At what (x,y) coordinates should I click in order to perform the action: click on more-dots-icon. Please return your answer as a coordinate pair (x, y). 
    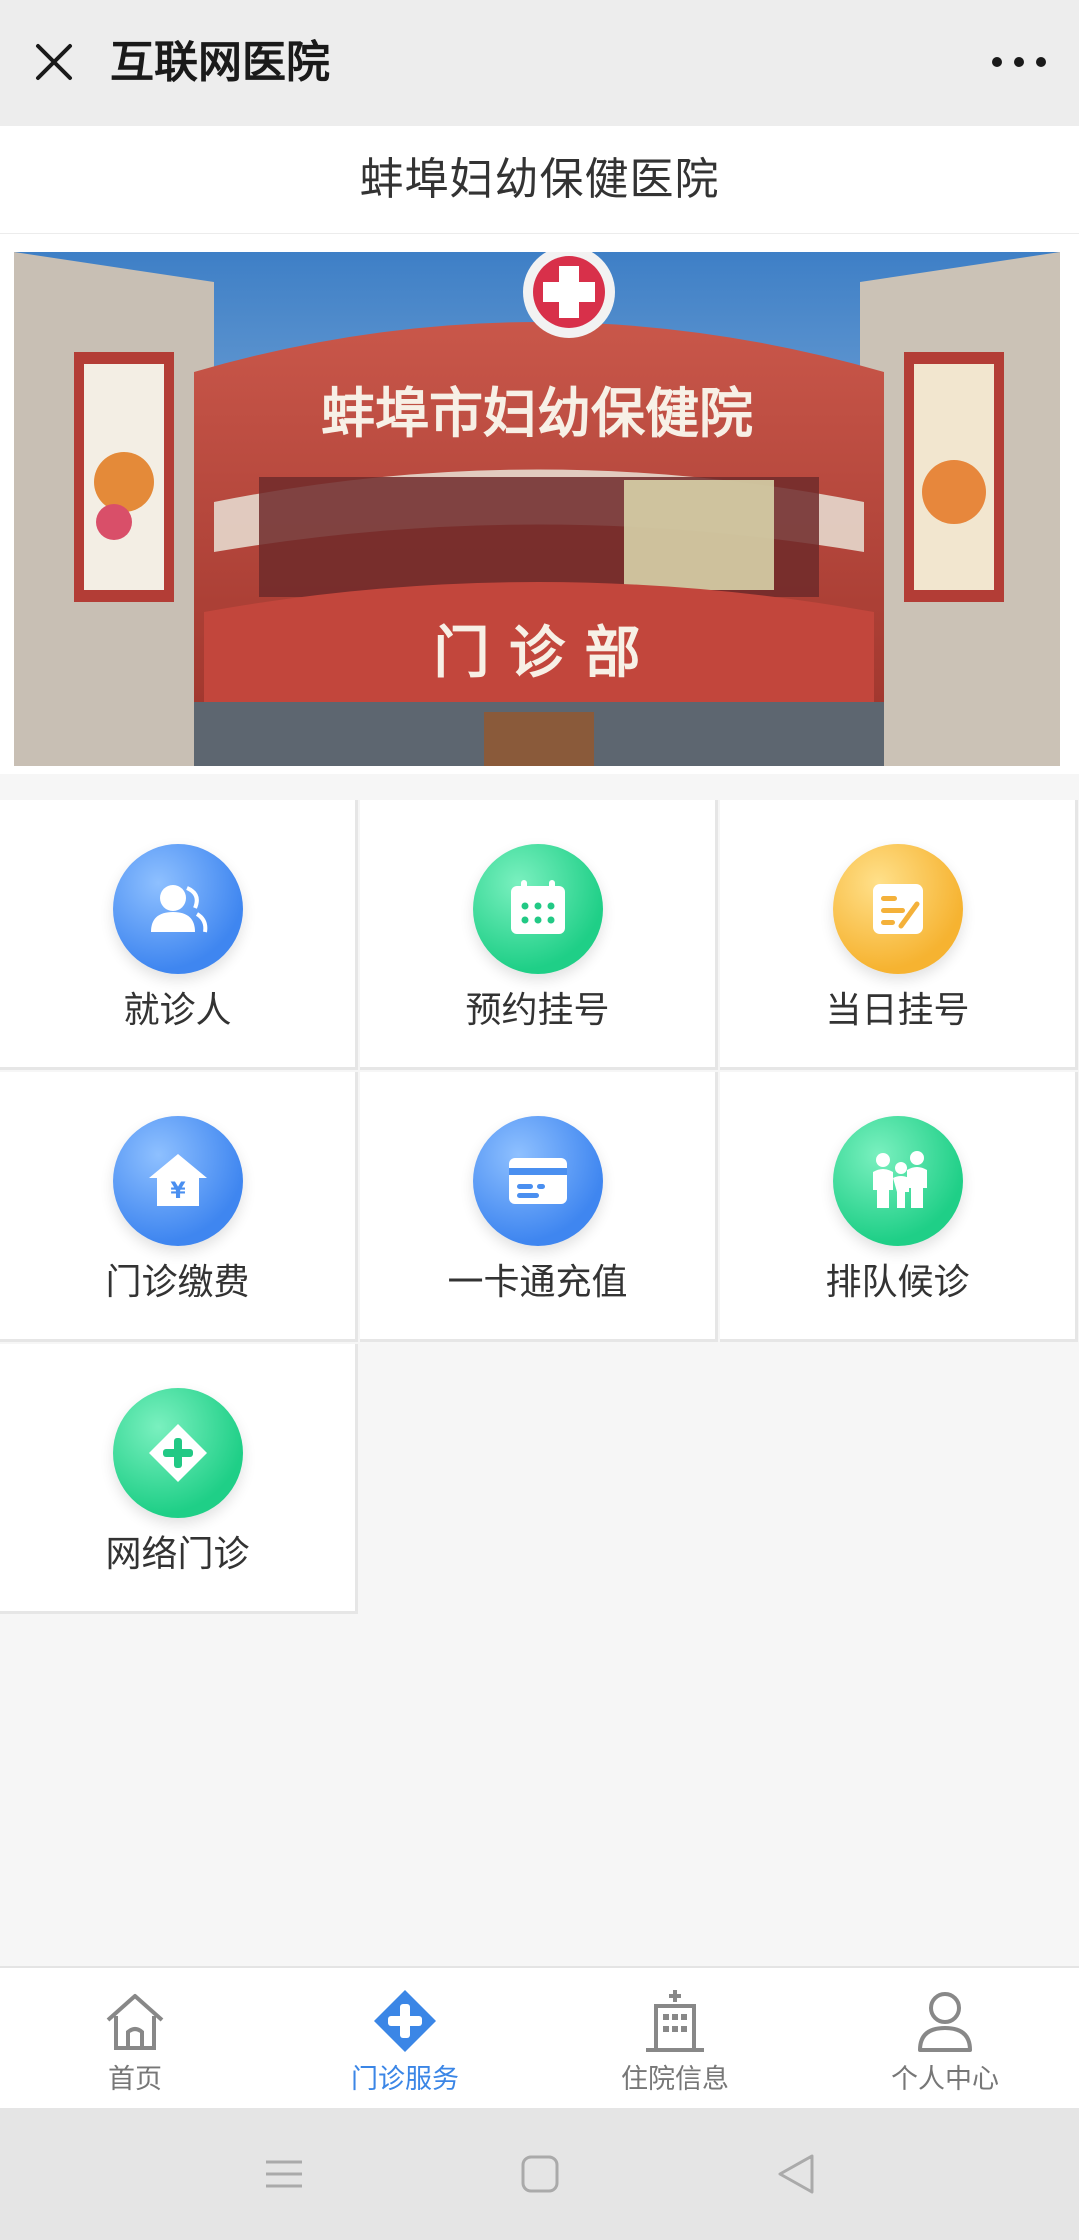
    Looking at the image, I should click on (1019, 62).